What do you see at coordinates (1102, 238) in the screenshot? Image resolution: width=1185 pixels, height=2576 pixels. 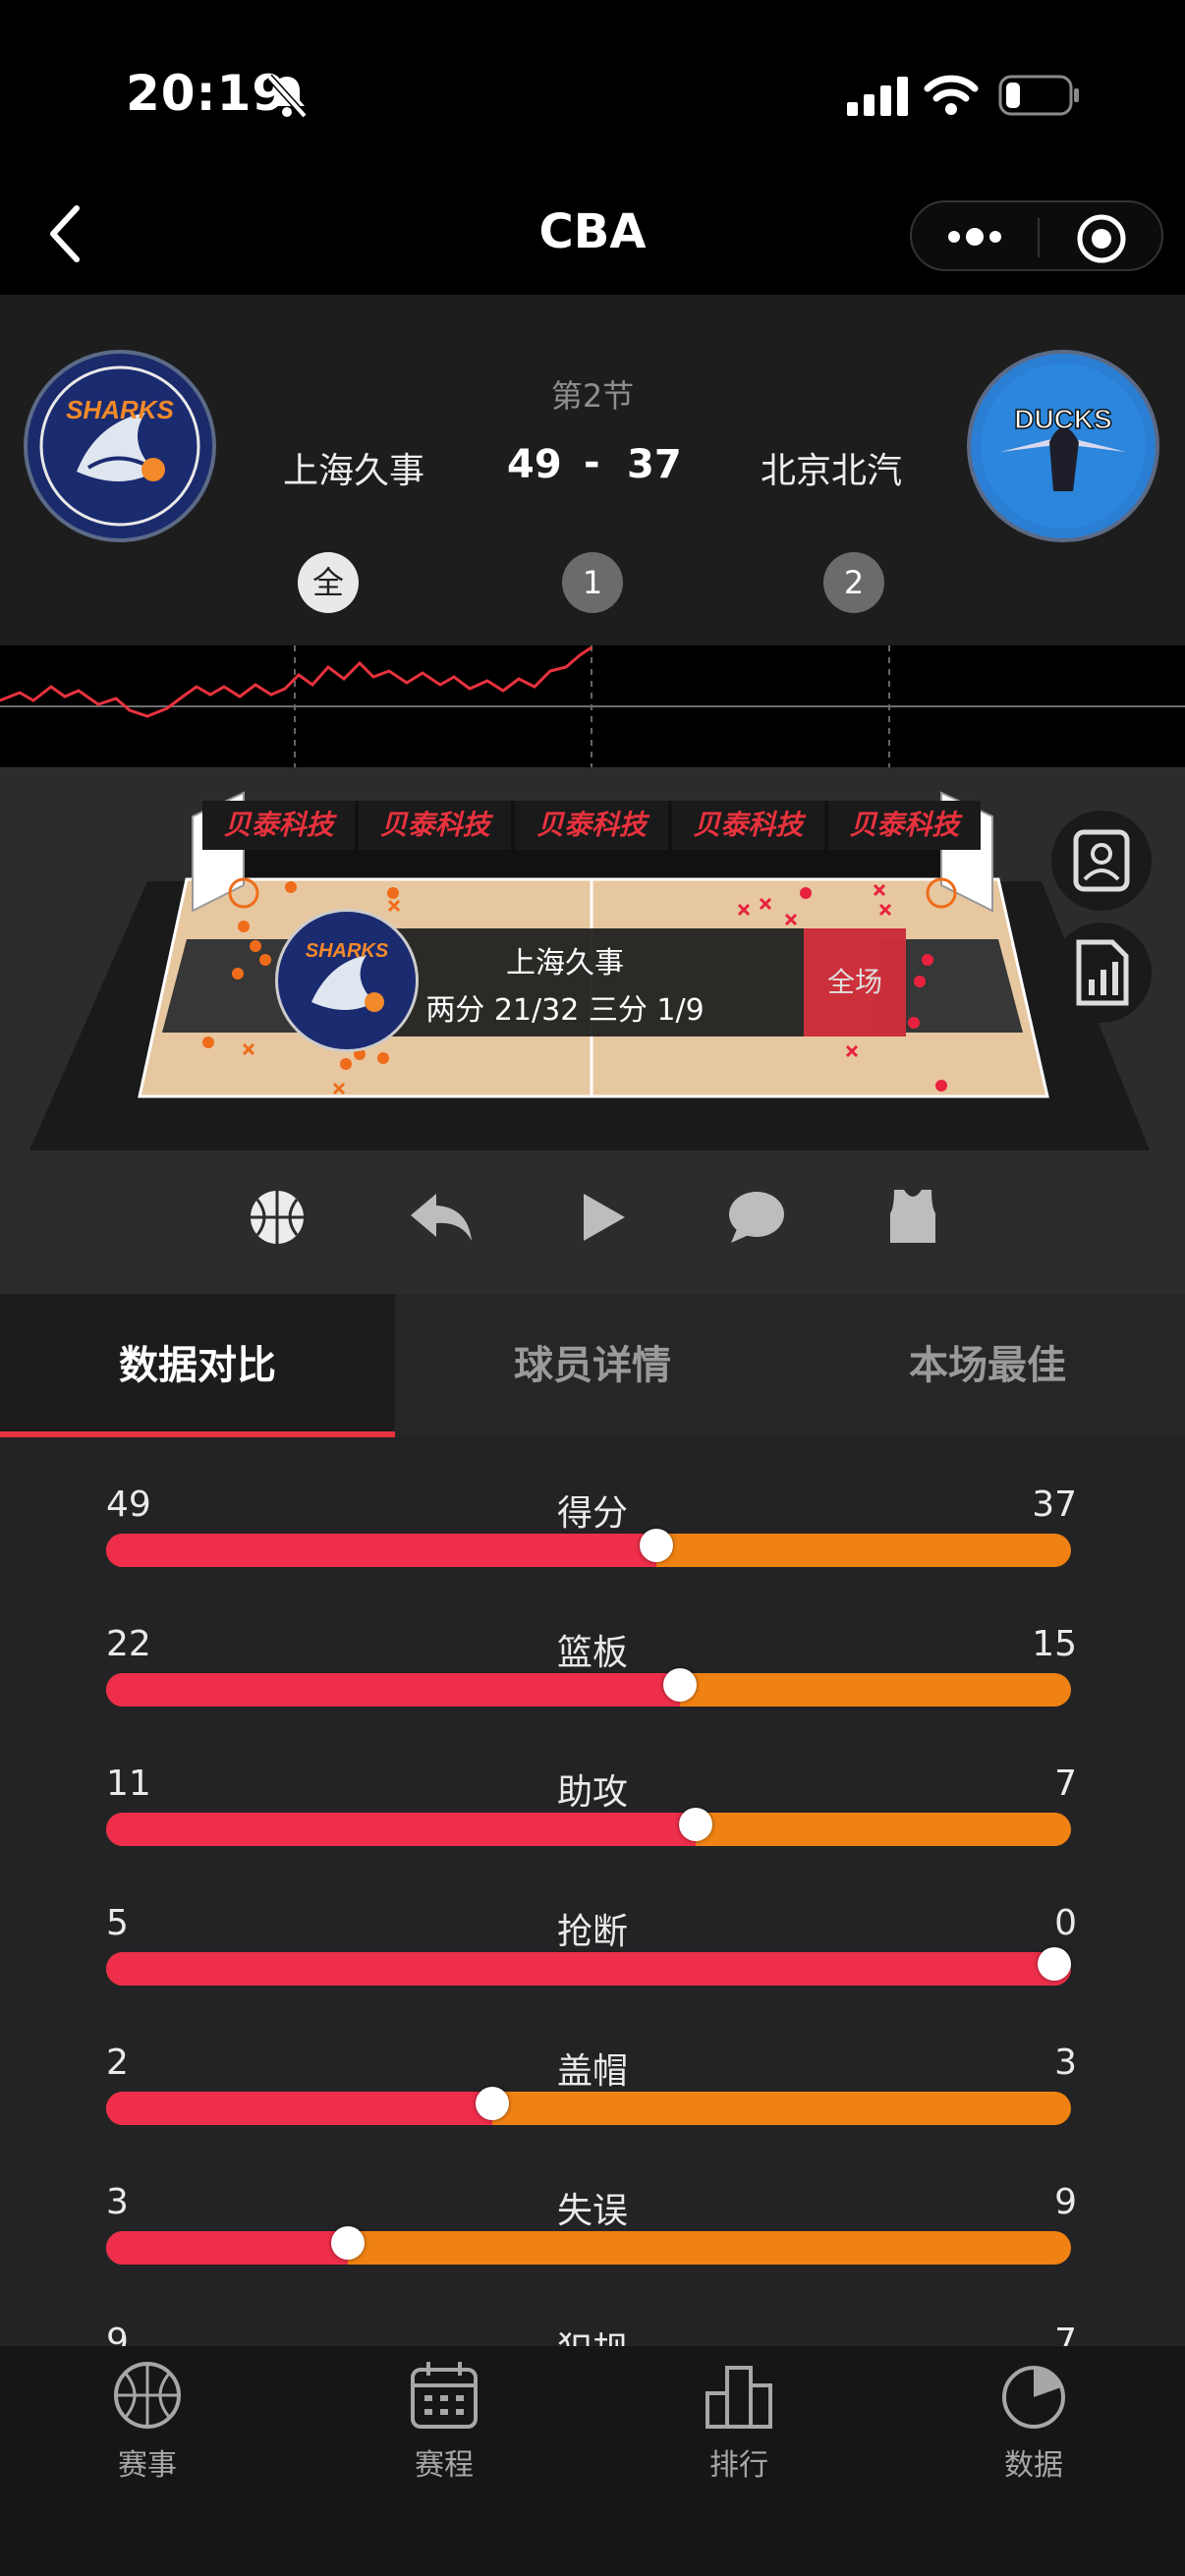 I see `close-miniprogram-icon` at bounding box center [1102, 238].